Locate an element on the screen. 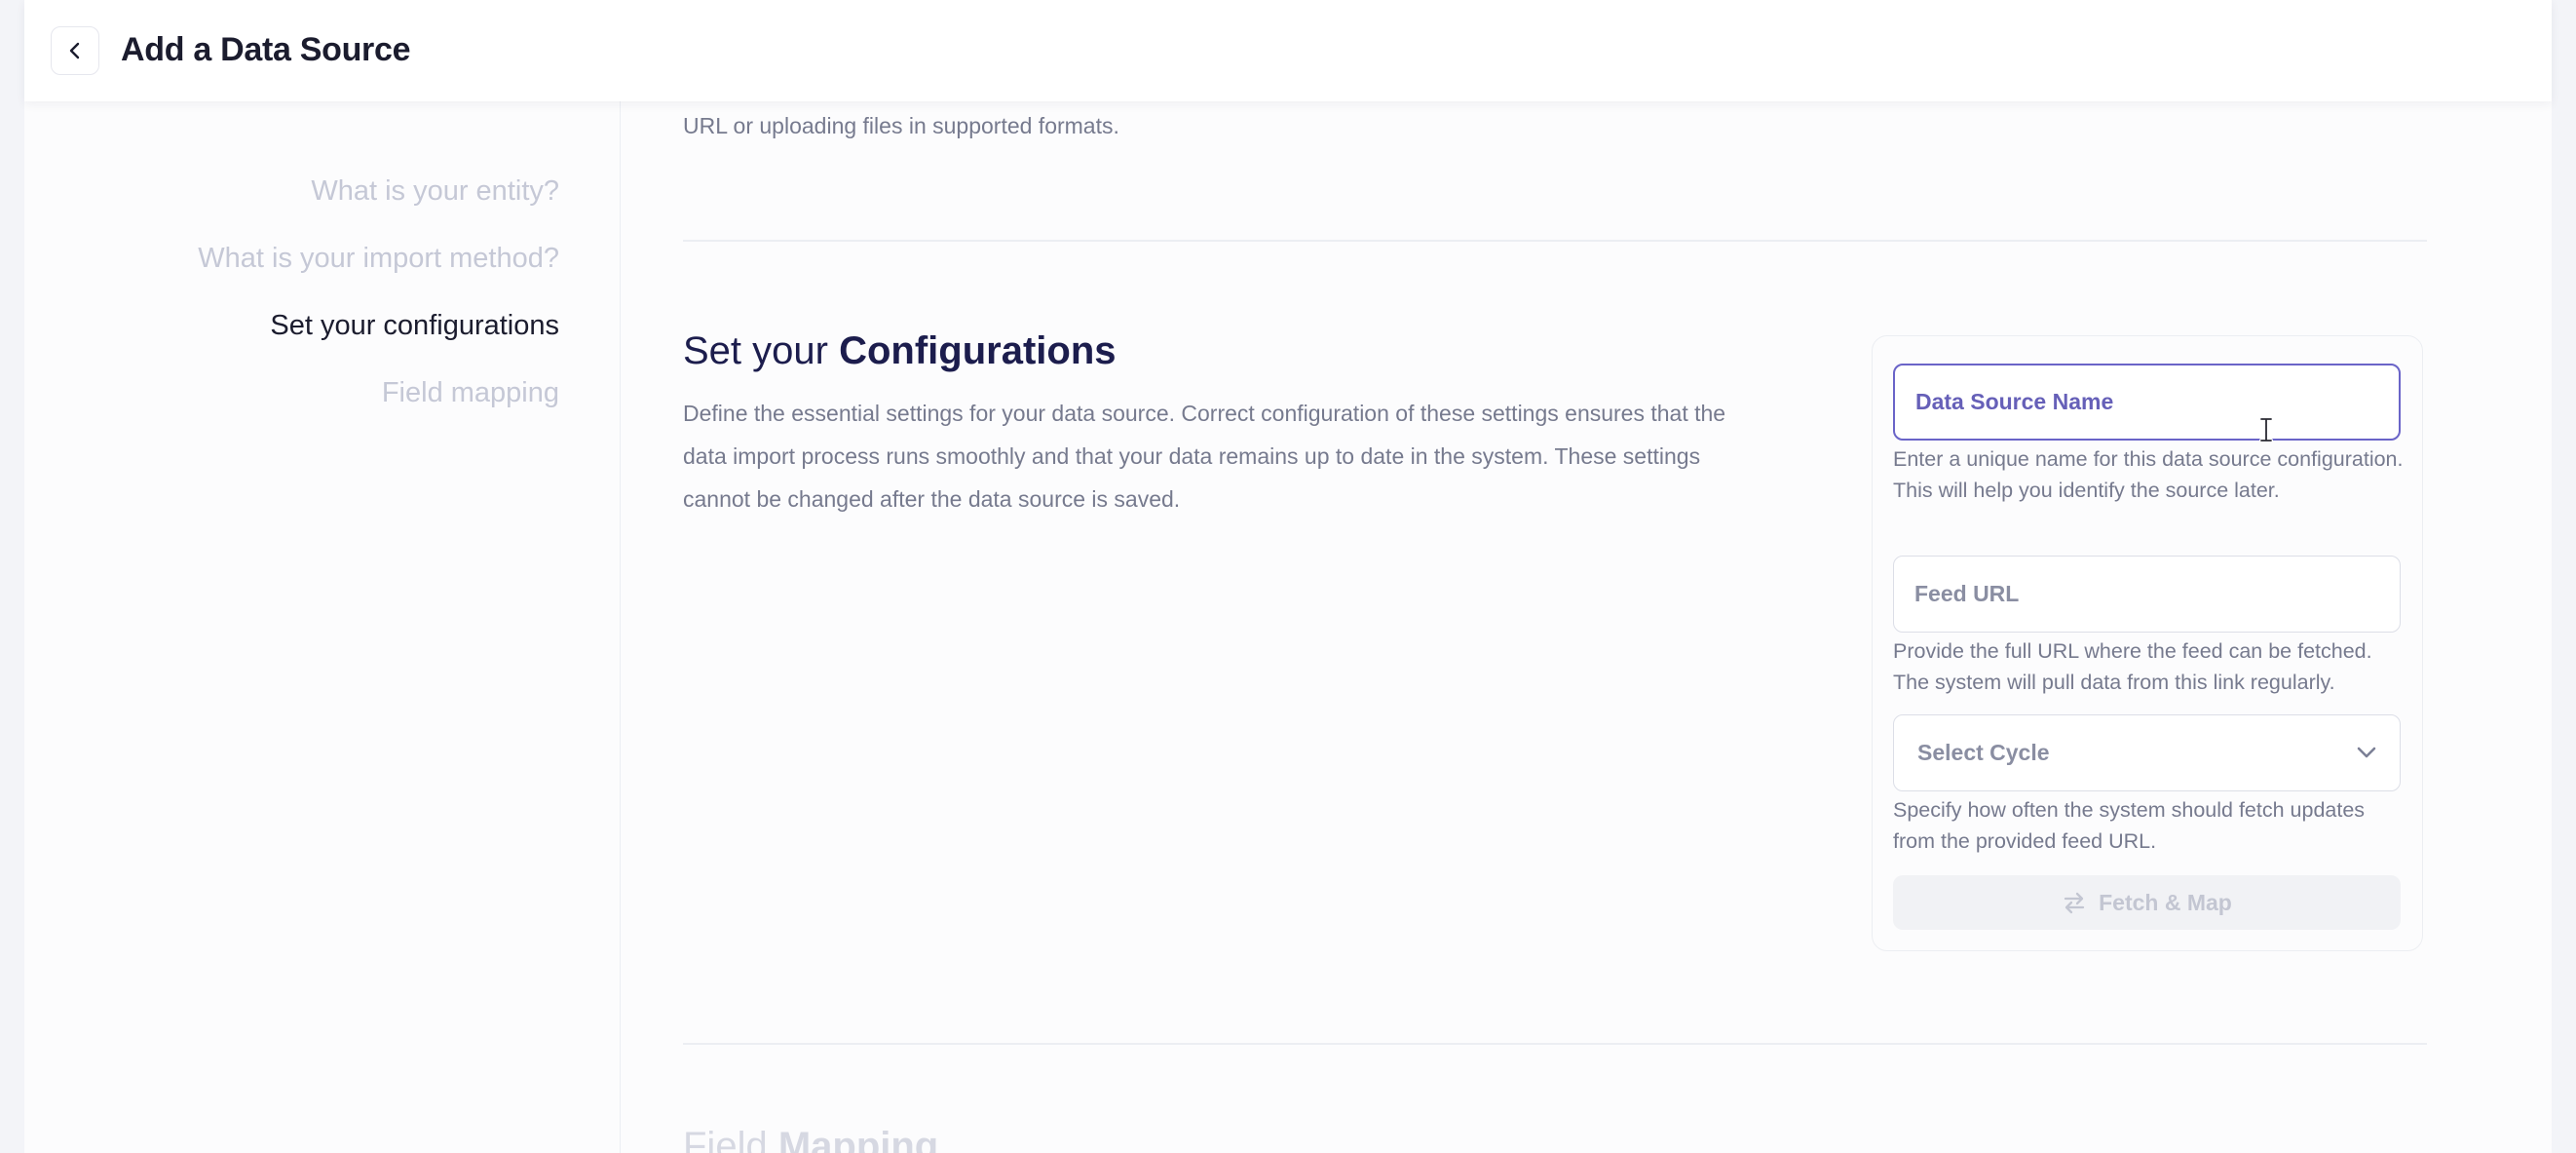 The width and height of the screenshot is (2576, 1153). next-section-title-light: Field is located at coordinates (730, 1139).